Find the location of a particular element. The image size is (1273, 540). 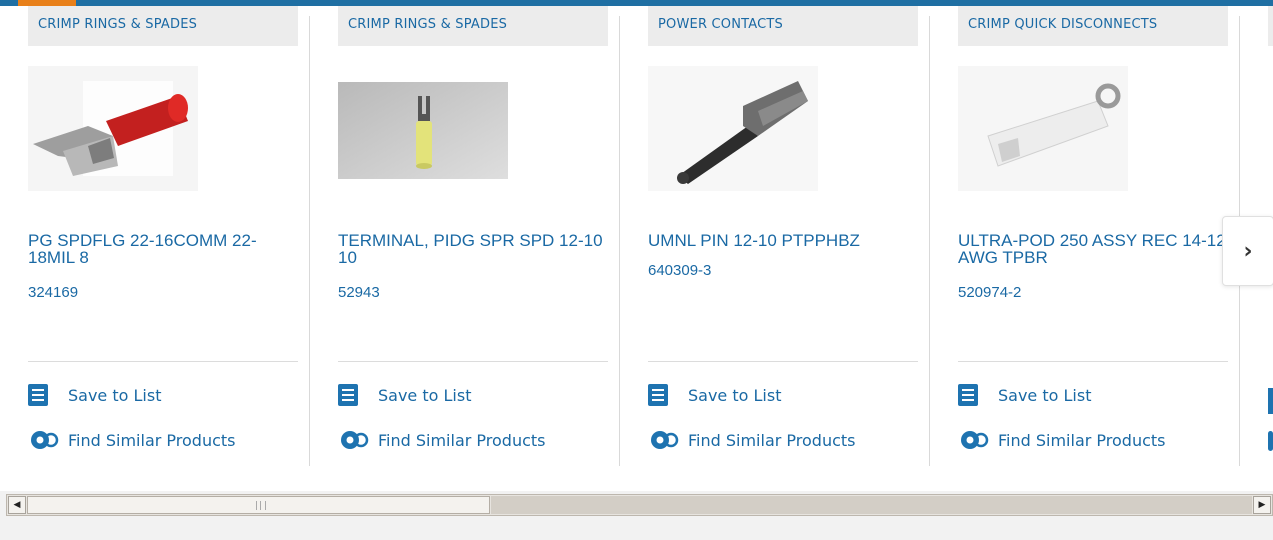

scroll-left-arrow: ◀ is located at coordinates (17, 505).